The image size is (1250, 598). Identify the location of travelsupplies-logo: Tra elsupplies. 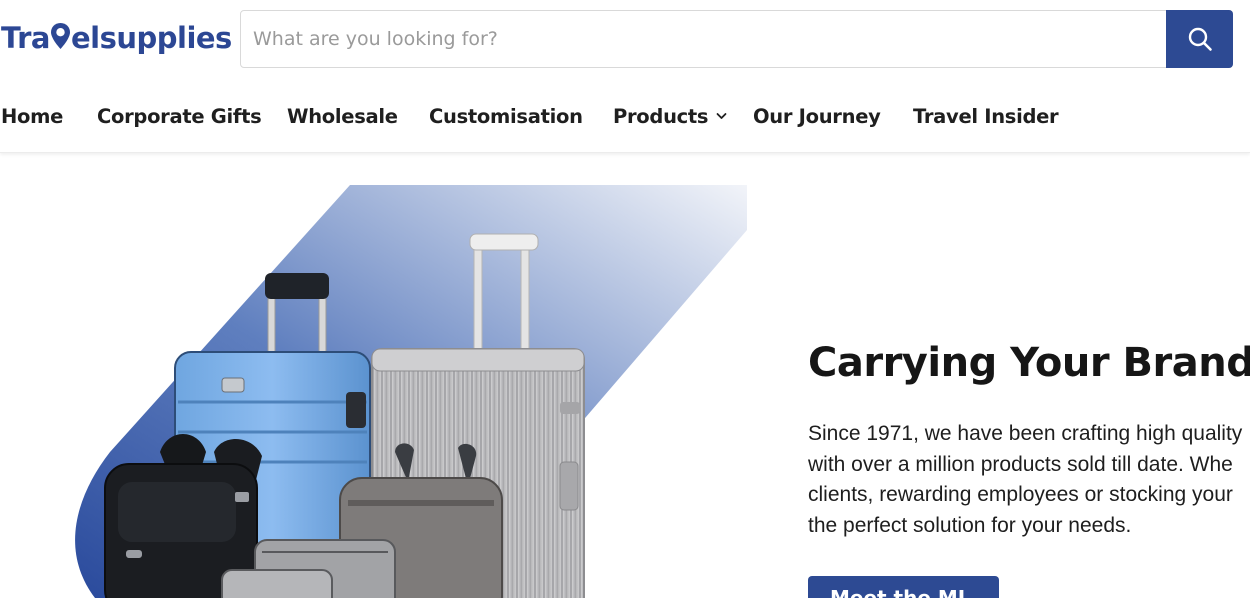
(116, 38).